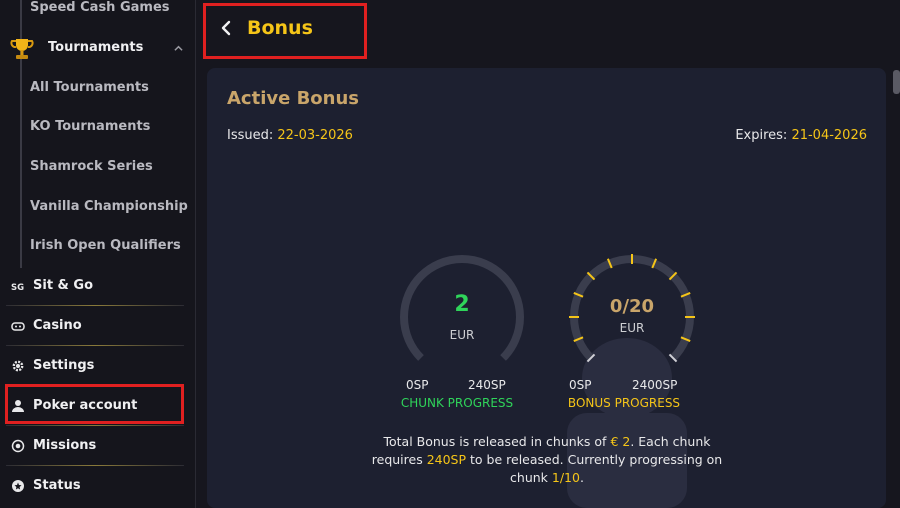  I want to click on sidebar-item-status: Status, so click(98, 486).